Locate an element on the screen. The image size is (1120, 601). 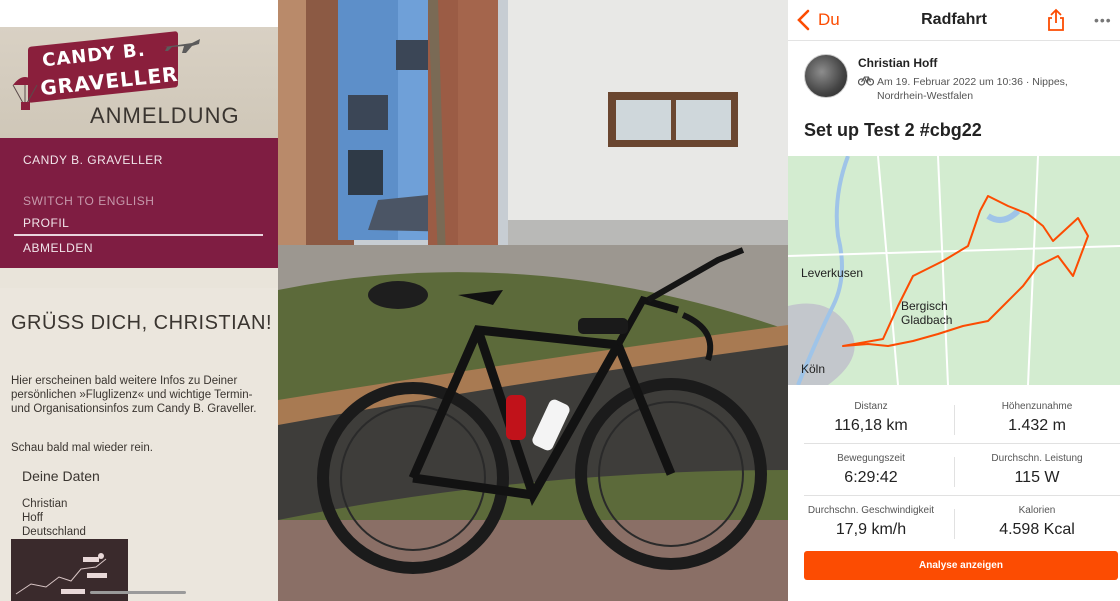
nav-bar: Du Radfahrt ••• is located at coordinates (954, 20).